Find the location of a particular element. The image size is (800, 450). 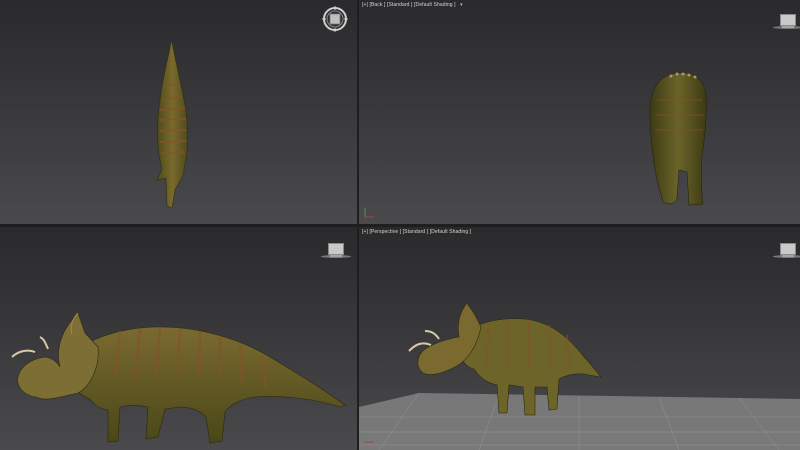

viewport-vertical-divider is located at coordinates (358, 225).